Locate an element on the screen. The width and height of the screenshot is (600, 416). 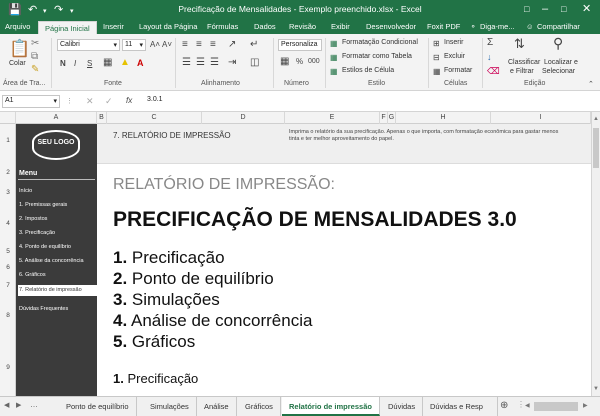
indent-icon: ⇥ is located at coordinates (232, 63).